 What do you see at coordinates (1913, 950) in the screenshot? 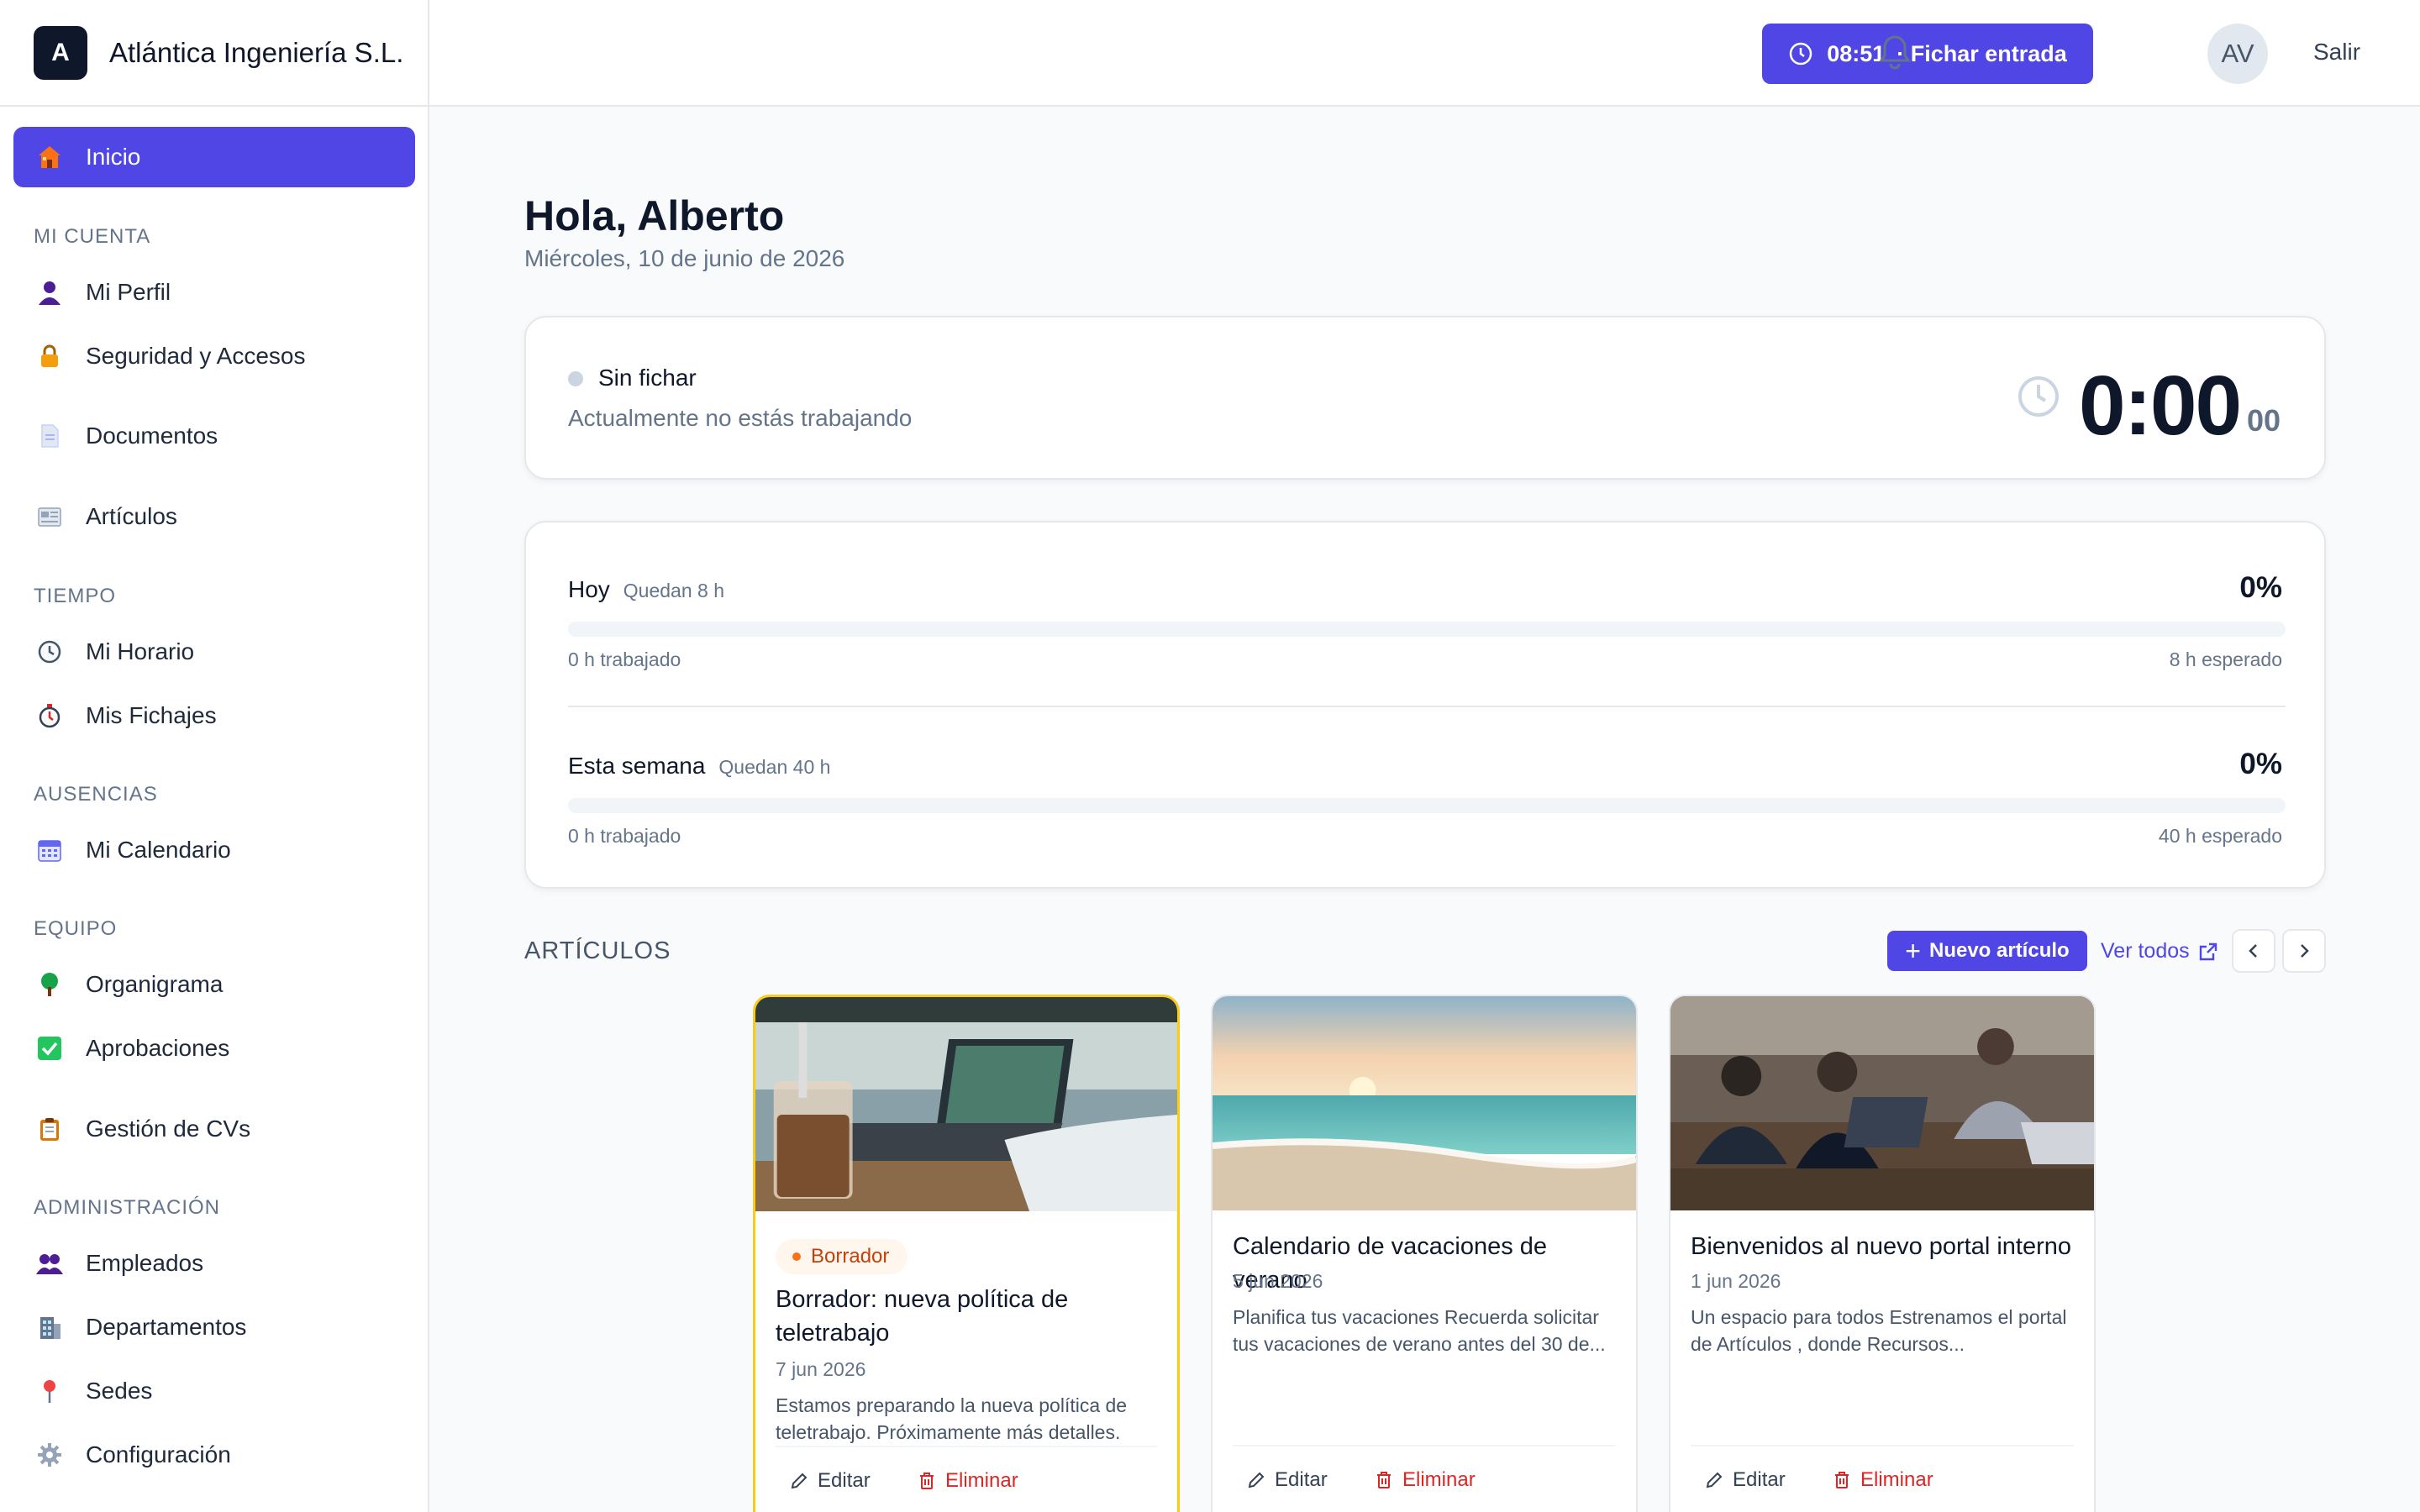
I see `plus-icon: +` at bounding box center [1913, 950].